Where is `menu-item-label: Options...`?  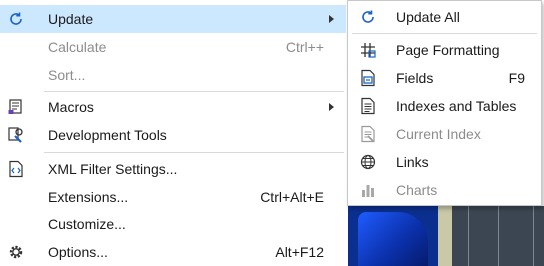 menu-item-label: Options... is located at coordinates (78, 252).